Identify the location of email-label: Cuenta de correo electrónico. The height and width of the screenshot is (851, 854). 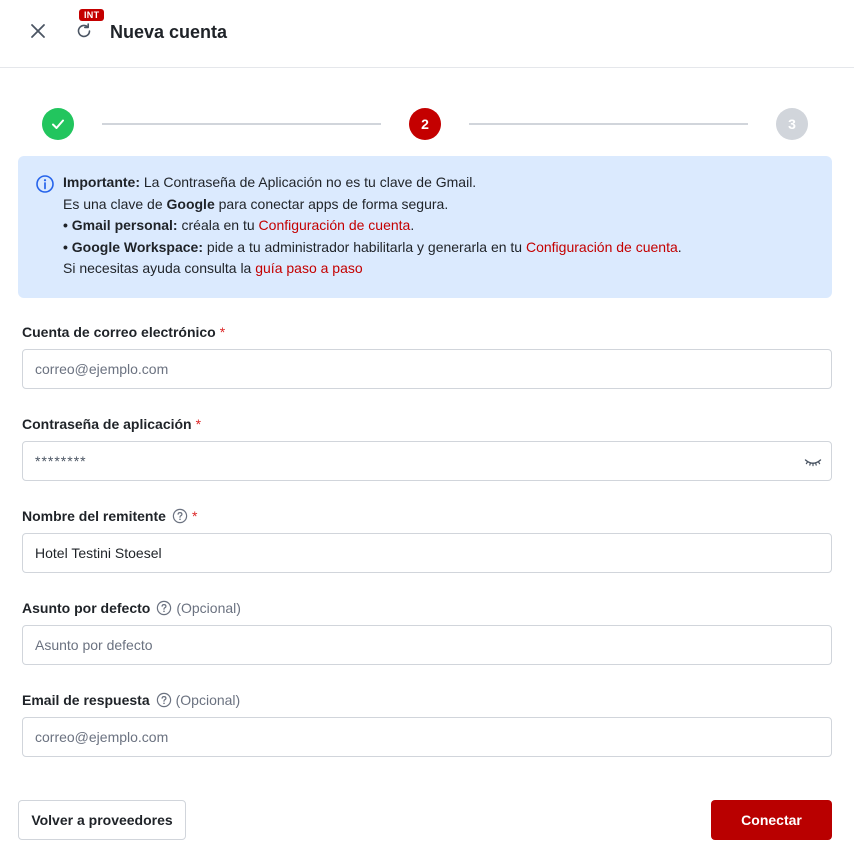
(119, 332).